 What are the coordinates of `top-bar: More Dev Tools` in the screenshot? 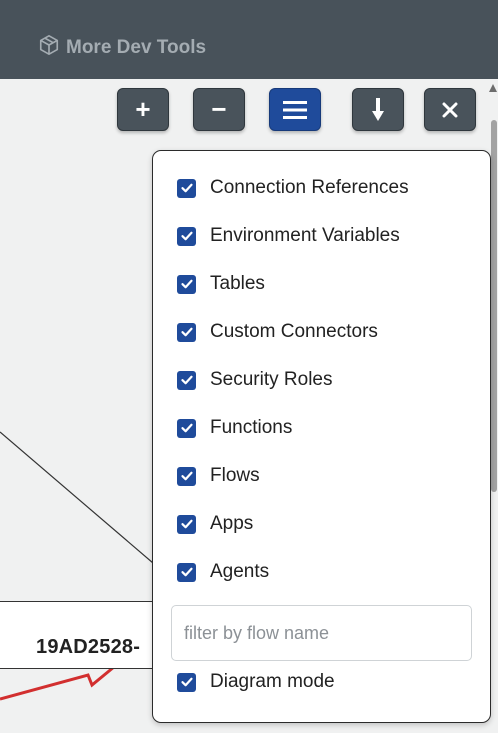 It's located at (249, 39).